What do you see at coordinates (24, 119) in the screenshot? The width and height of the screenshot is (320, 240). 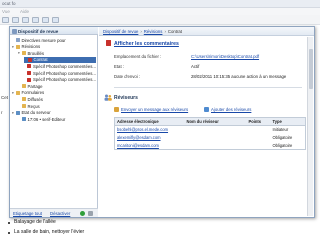 I see `server-icon` at bounding box center [24, 119].